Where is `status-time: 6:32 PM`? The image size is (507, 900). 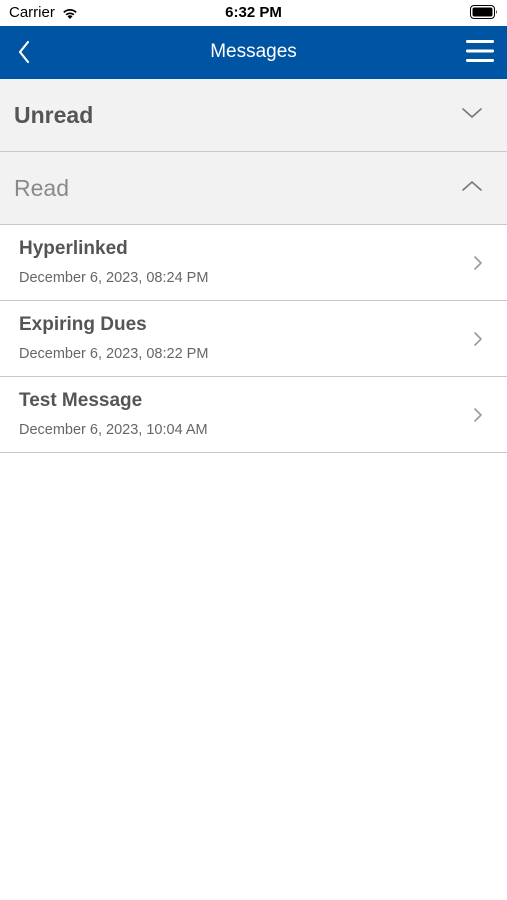 status-time: 6:32 PM is located at coordinates (253, 12).